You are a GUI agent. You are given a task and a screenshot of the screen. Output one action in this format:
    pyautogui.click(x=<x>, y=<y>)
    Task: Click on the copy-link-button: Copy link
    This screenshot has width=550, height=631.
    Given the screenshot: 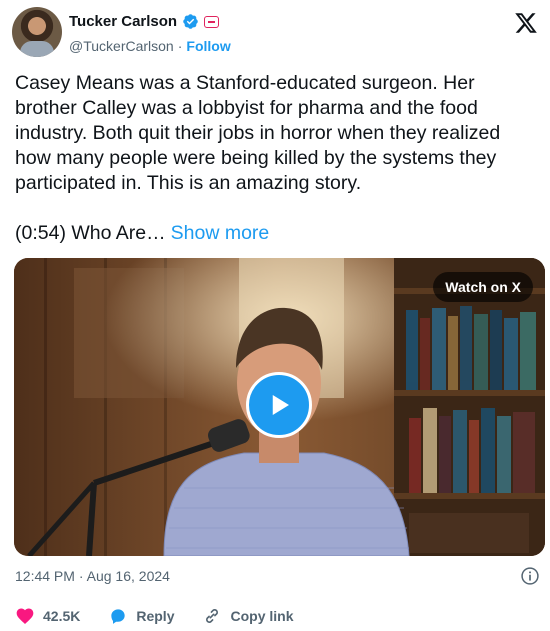 What is the action you would take?
    pyautogui.click(x=248, y=616)
    